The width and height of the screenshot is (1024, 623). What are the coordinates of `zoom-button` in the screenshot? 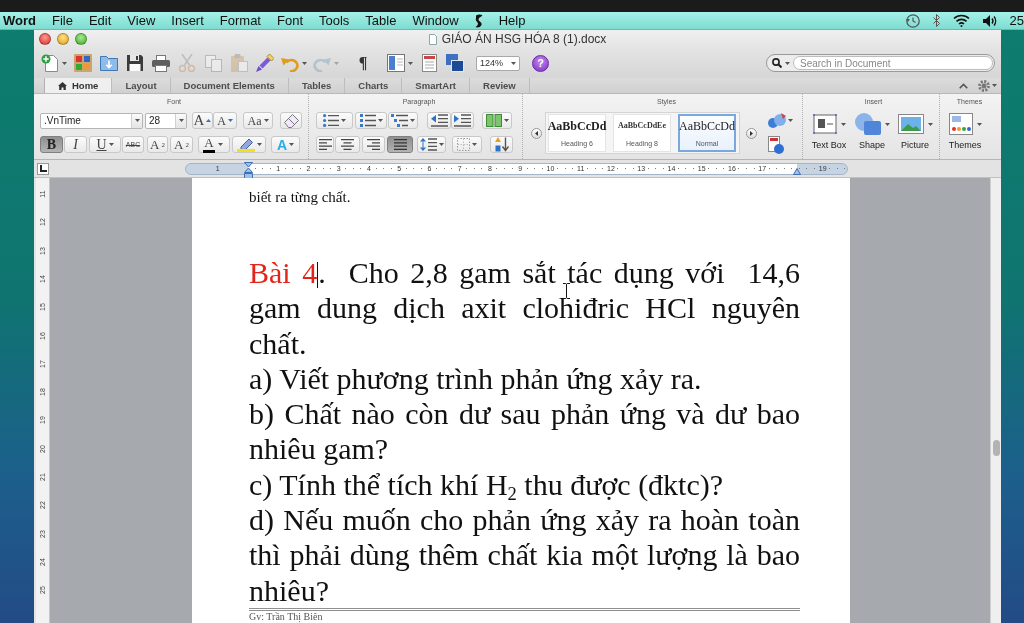 It's located at (81, 39).